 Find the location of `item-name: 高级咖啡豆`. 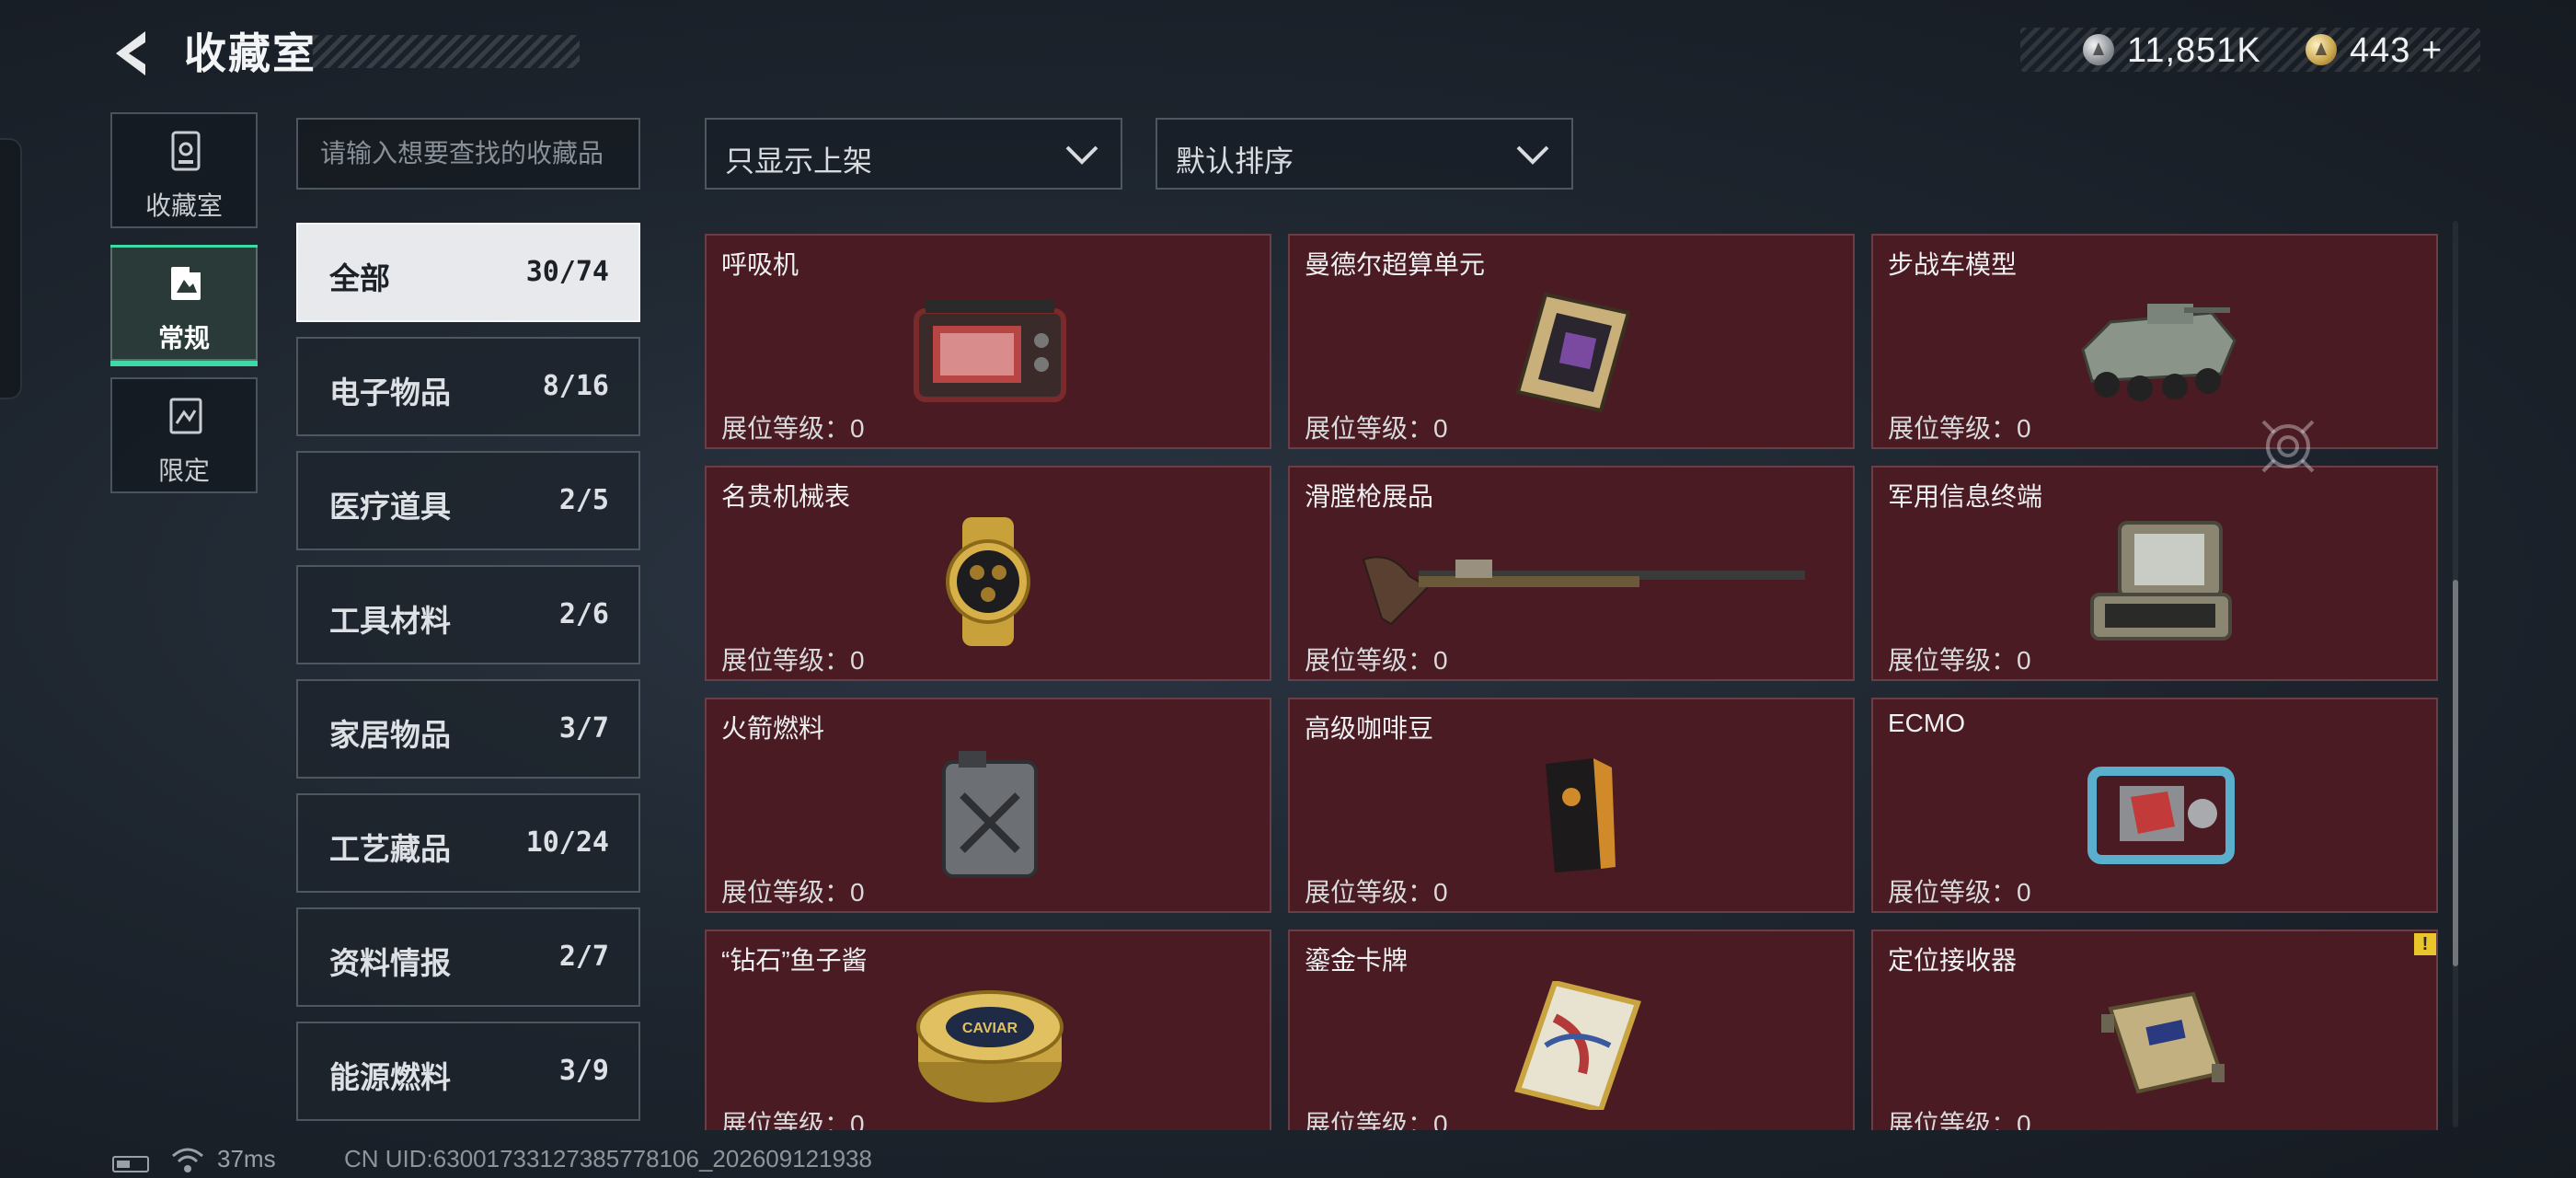

item-name: 高级咖啡豆 is located at coordinates (1369, 728).